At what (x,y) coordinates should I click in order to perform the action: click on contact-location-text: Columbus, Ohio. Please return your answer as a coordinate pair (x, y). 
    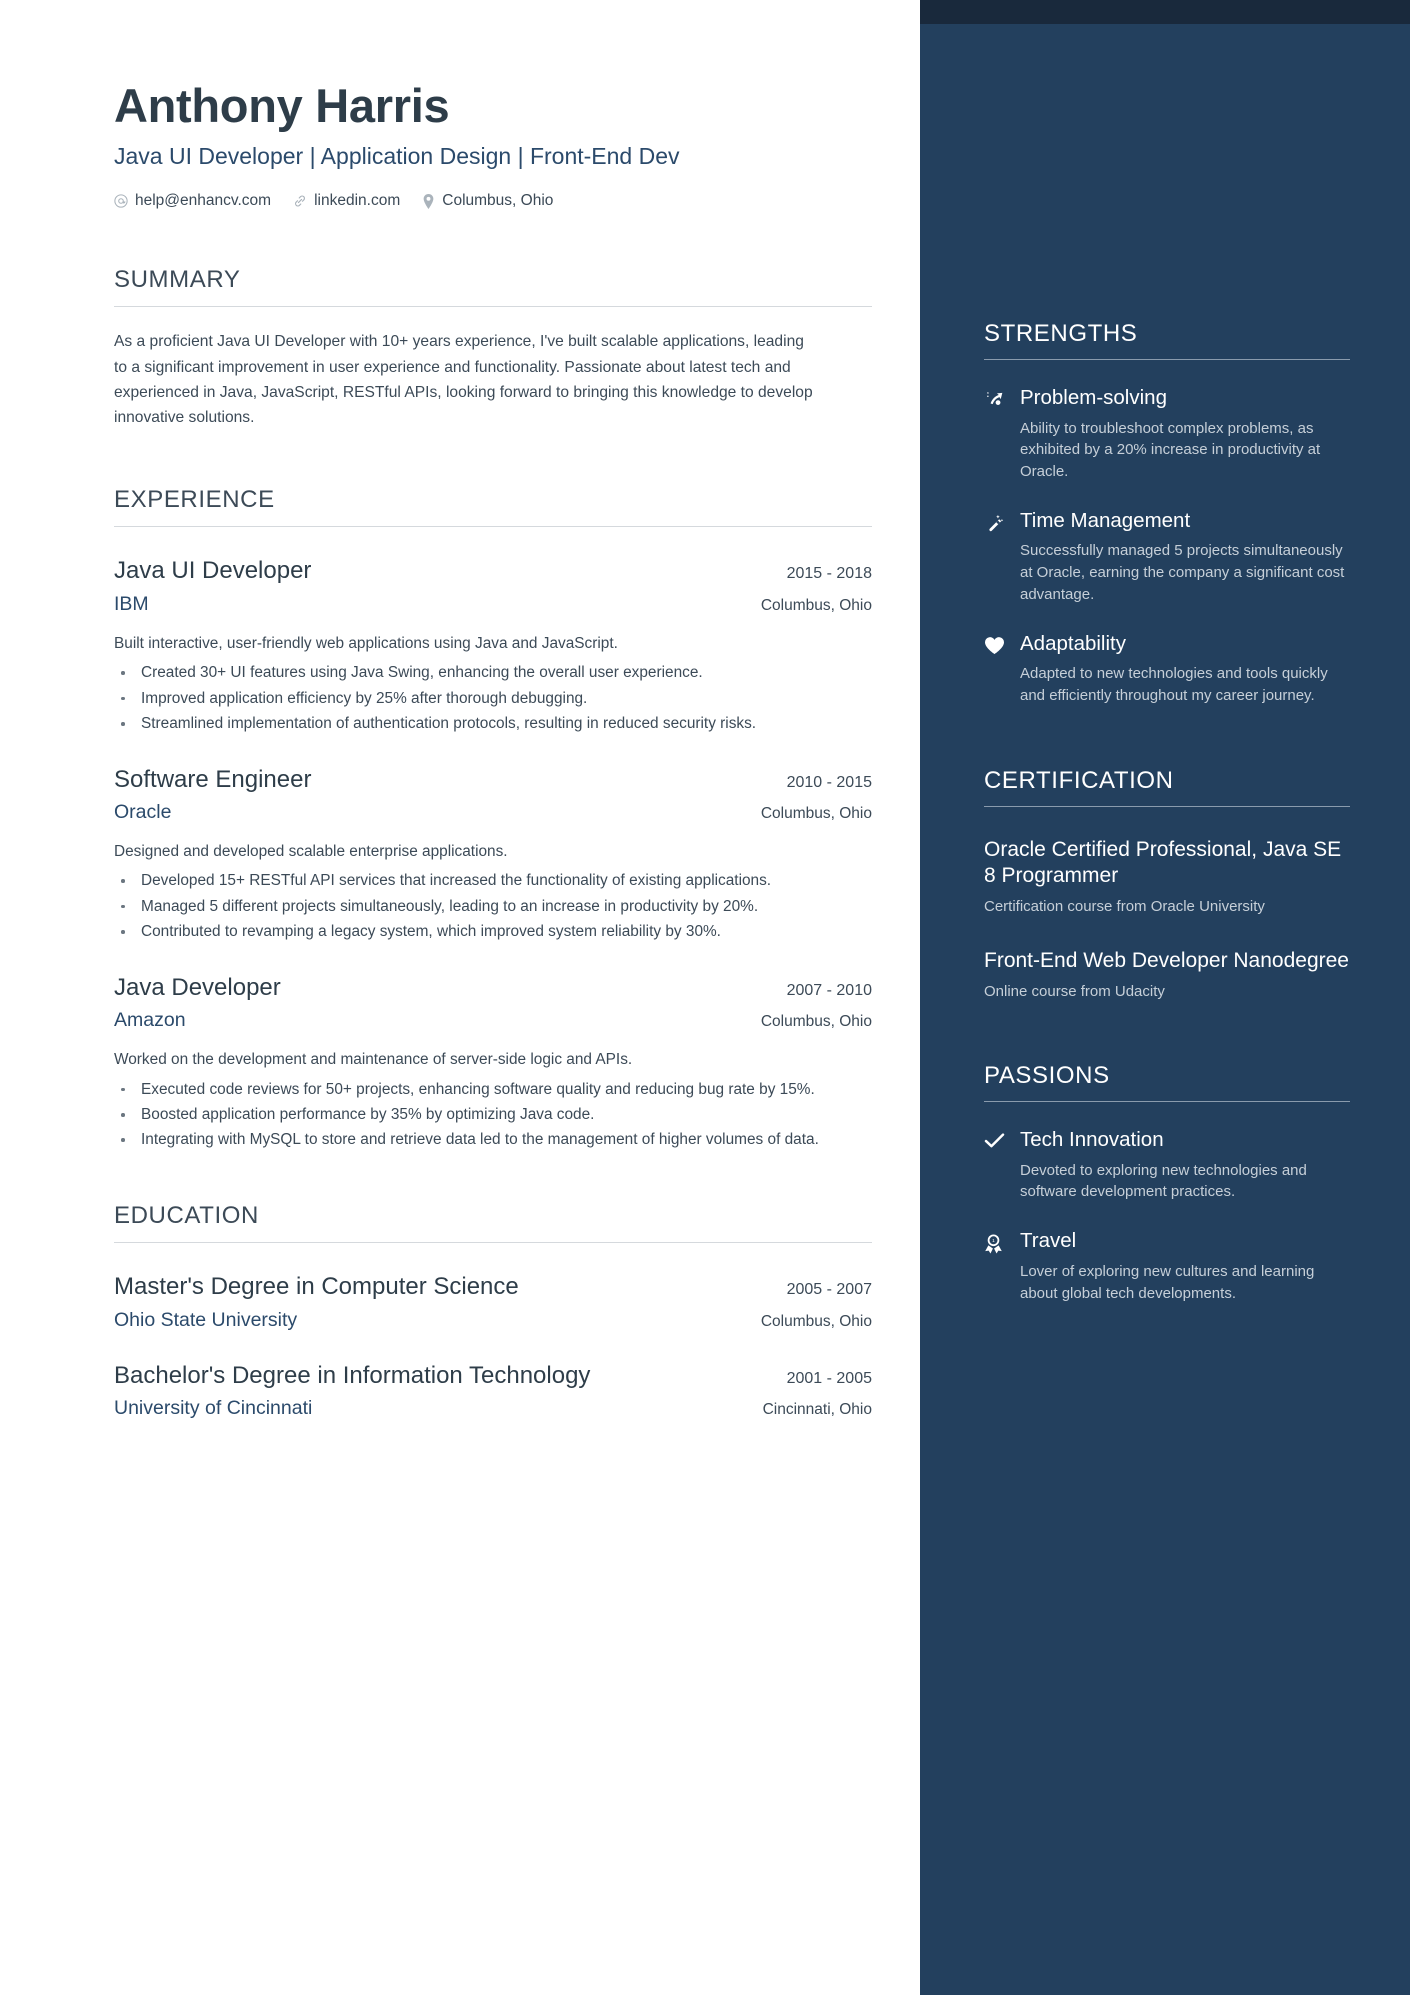
    Looking at the image, I should click on (498, 201).